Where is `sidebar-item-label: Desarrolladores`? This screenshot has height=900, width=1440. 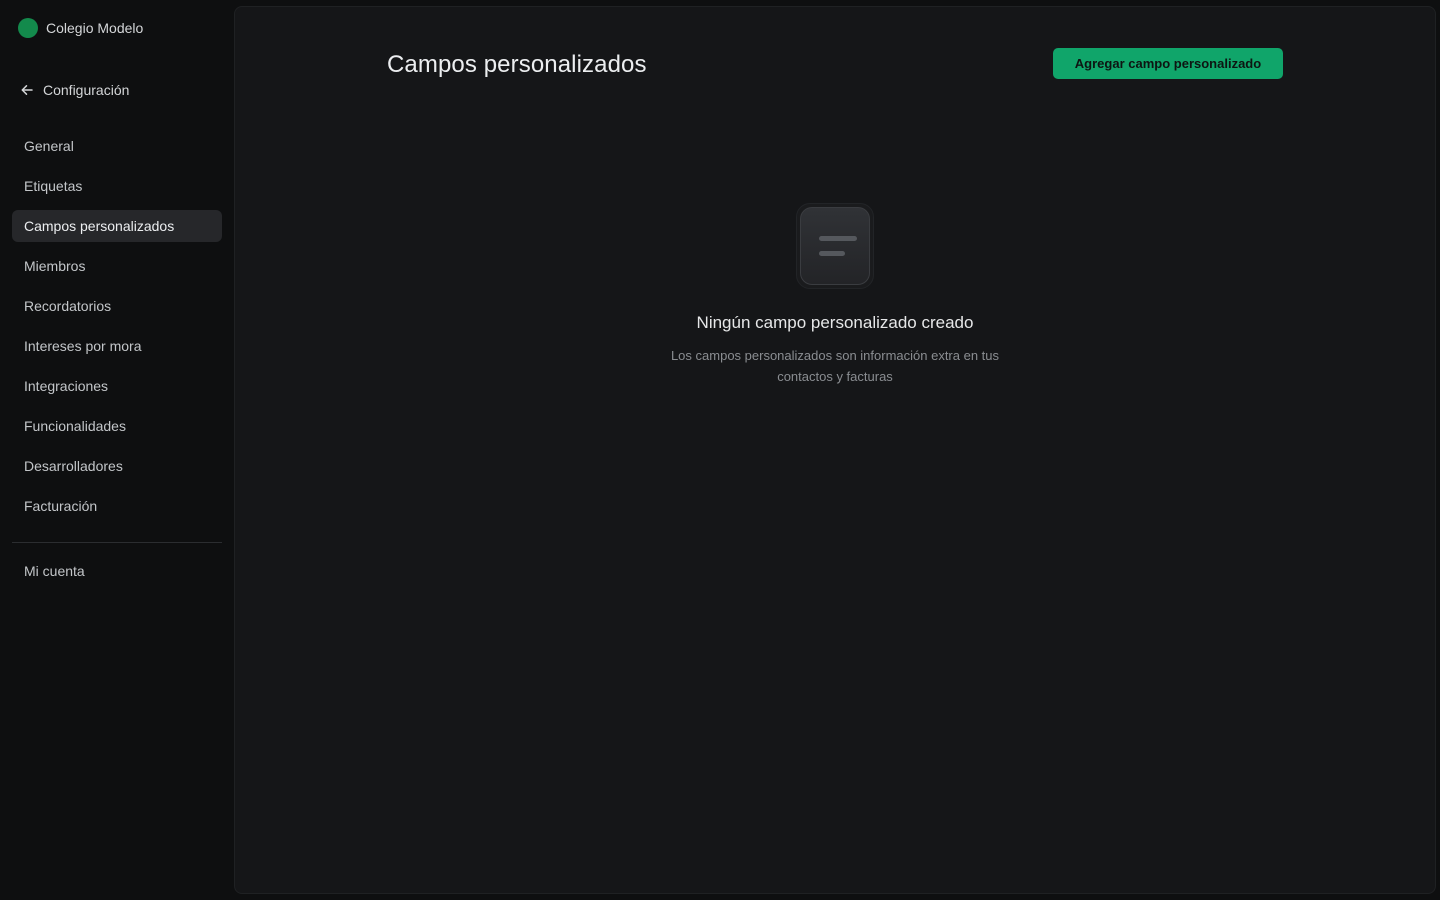 sidebar-item-label: Desarrolladores is located at coordinates (73, 466).